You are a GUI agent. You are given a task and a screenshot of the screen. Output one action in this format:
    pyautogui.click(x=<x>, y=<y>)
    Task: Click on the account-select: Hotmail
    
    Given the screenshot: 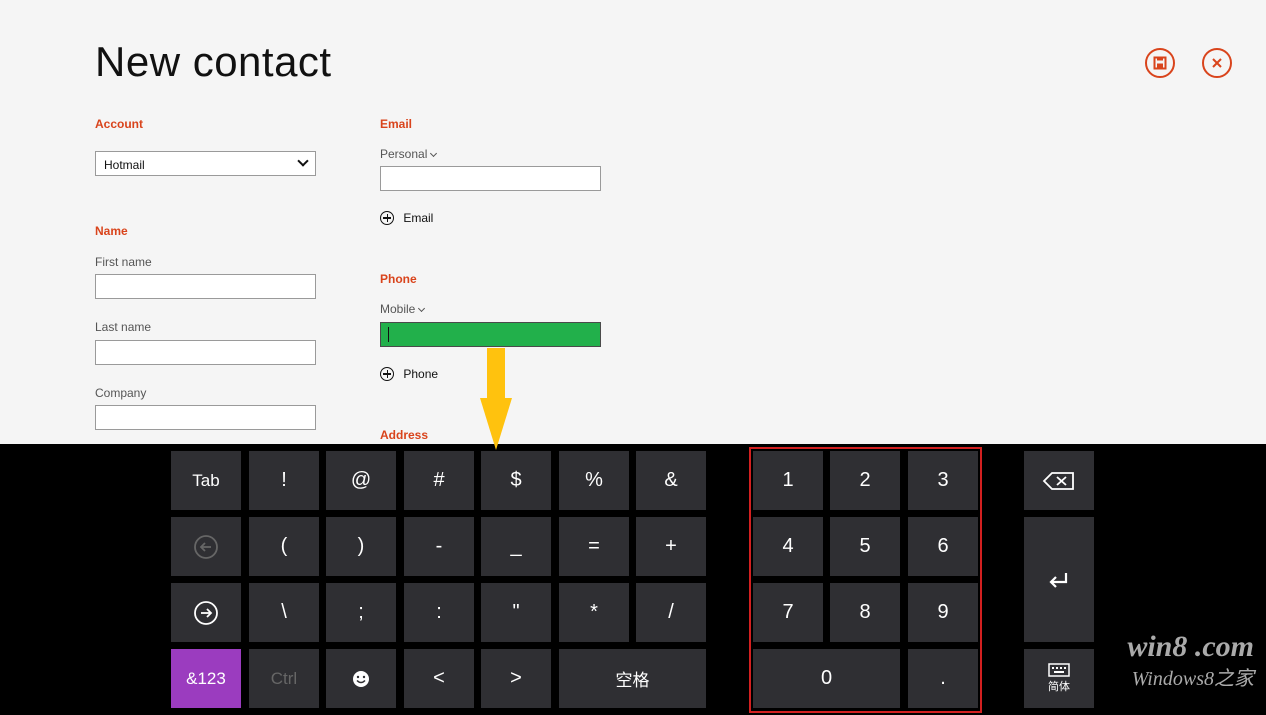 What is the action you would take?
    pyautogui.click(x=205, y=163)
    